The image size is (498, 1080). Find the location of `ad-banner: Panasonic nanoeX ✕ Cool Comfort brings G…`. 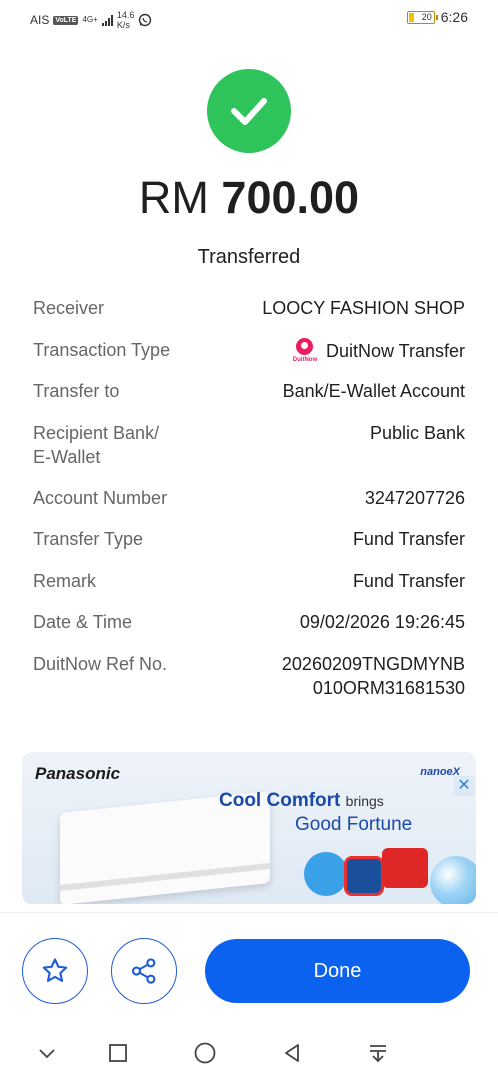

ad-banner: Panasonic nanoeX ✕ Cool Comfort brings G… is located at coordinates (249, 828).